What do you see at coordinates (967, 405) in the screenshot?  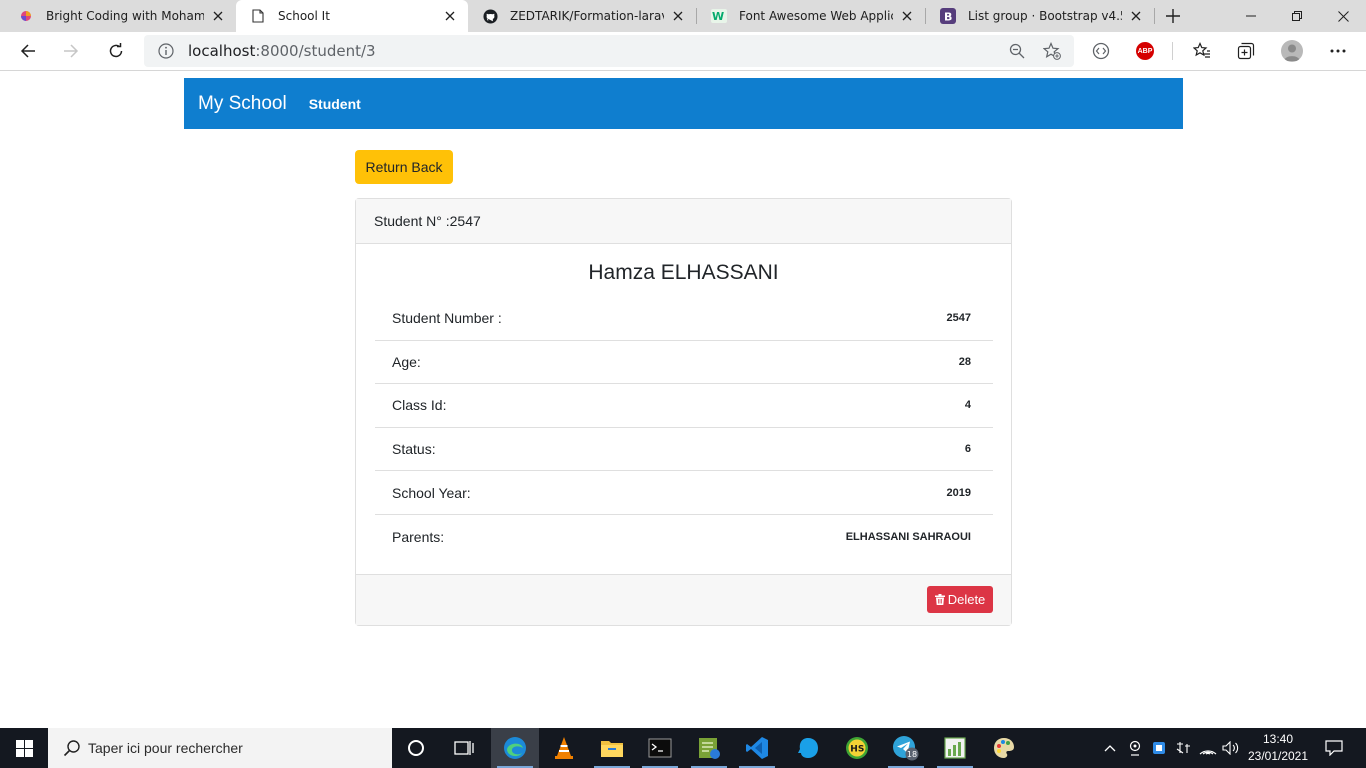 I see `detail-value: 4` at bounding box center [967, 405].